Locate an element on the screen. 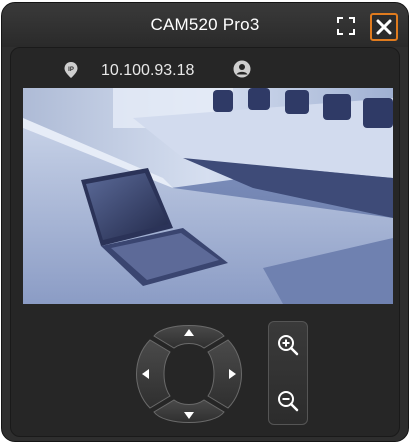 This screenshot has height=444, width=413. zoom-in-icon is located at coordinates (288, 345).